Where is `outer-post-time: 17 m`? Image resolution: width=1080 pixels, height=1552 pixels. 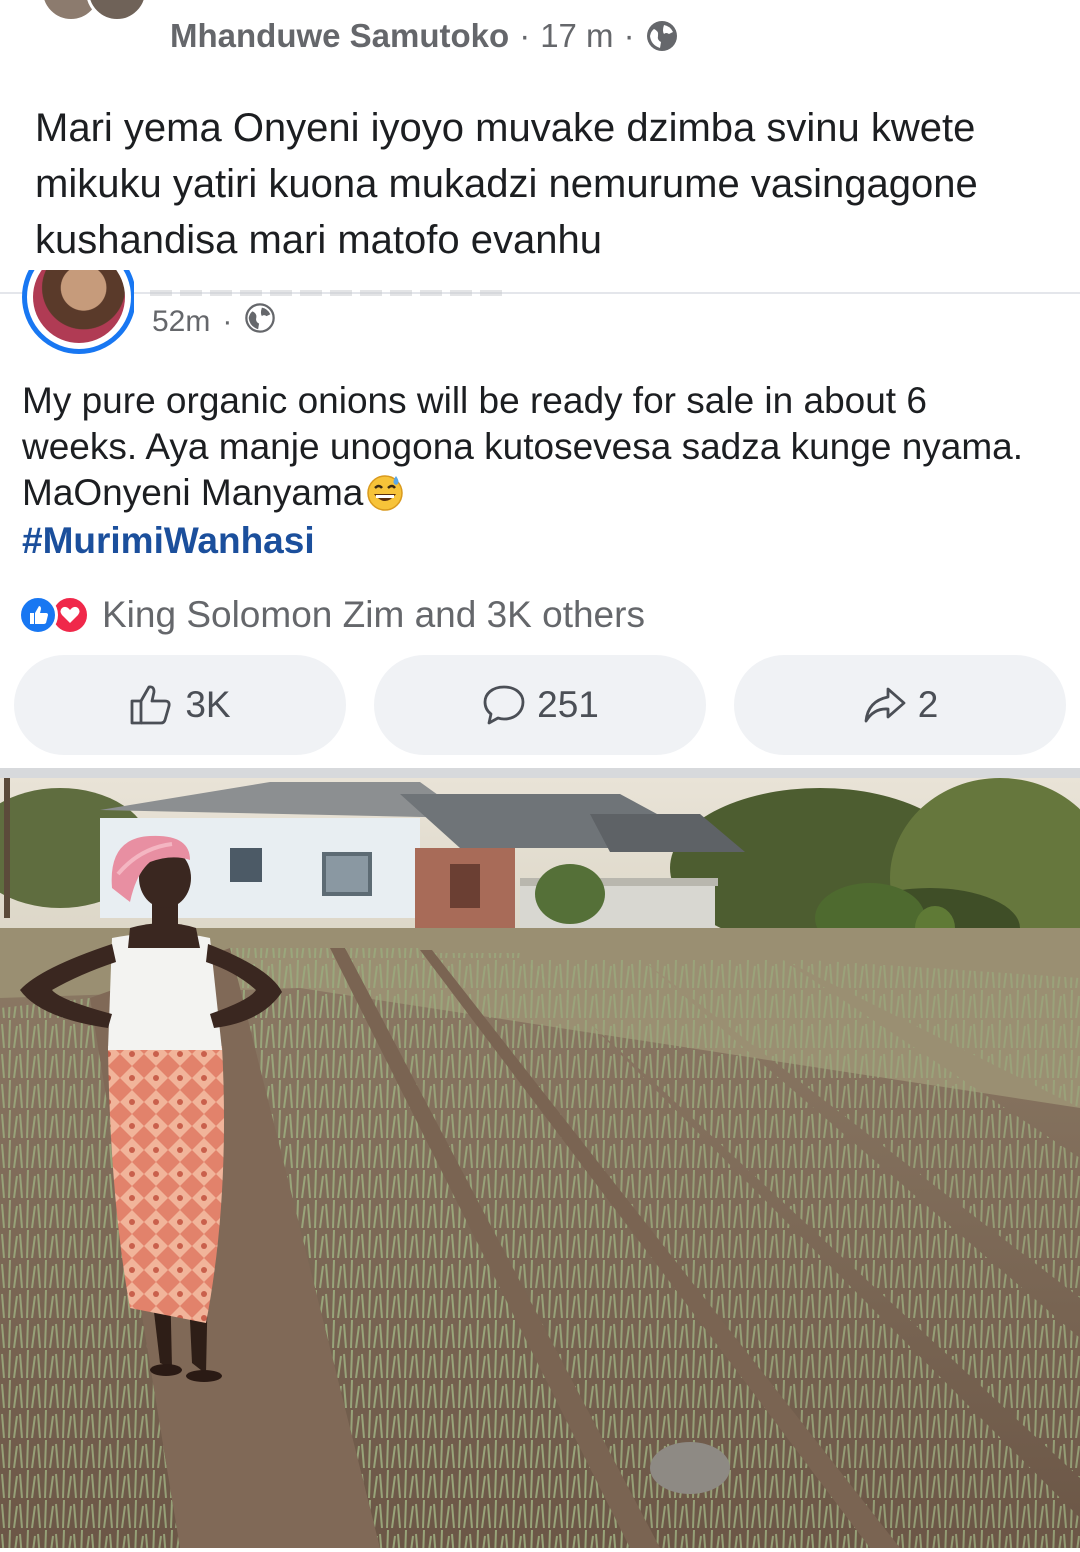 outer-post-time: 17 m is located at coordinates (576, 36).